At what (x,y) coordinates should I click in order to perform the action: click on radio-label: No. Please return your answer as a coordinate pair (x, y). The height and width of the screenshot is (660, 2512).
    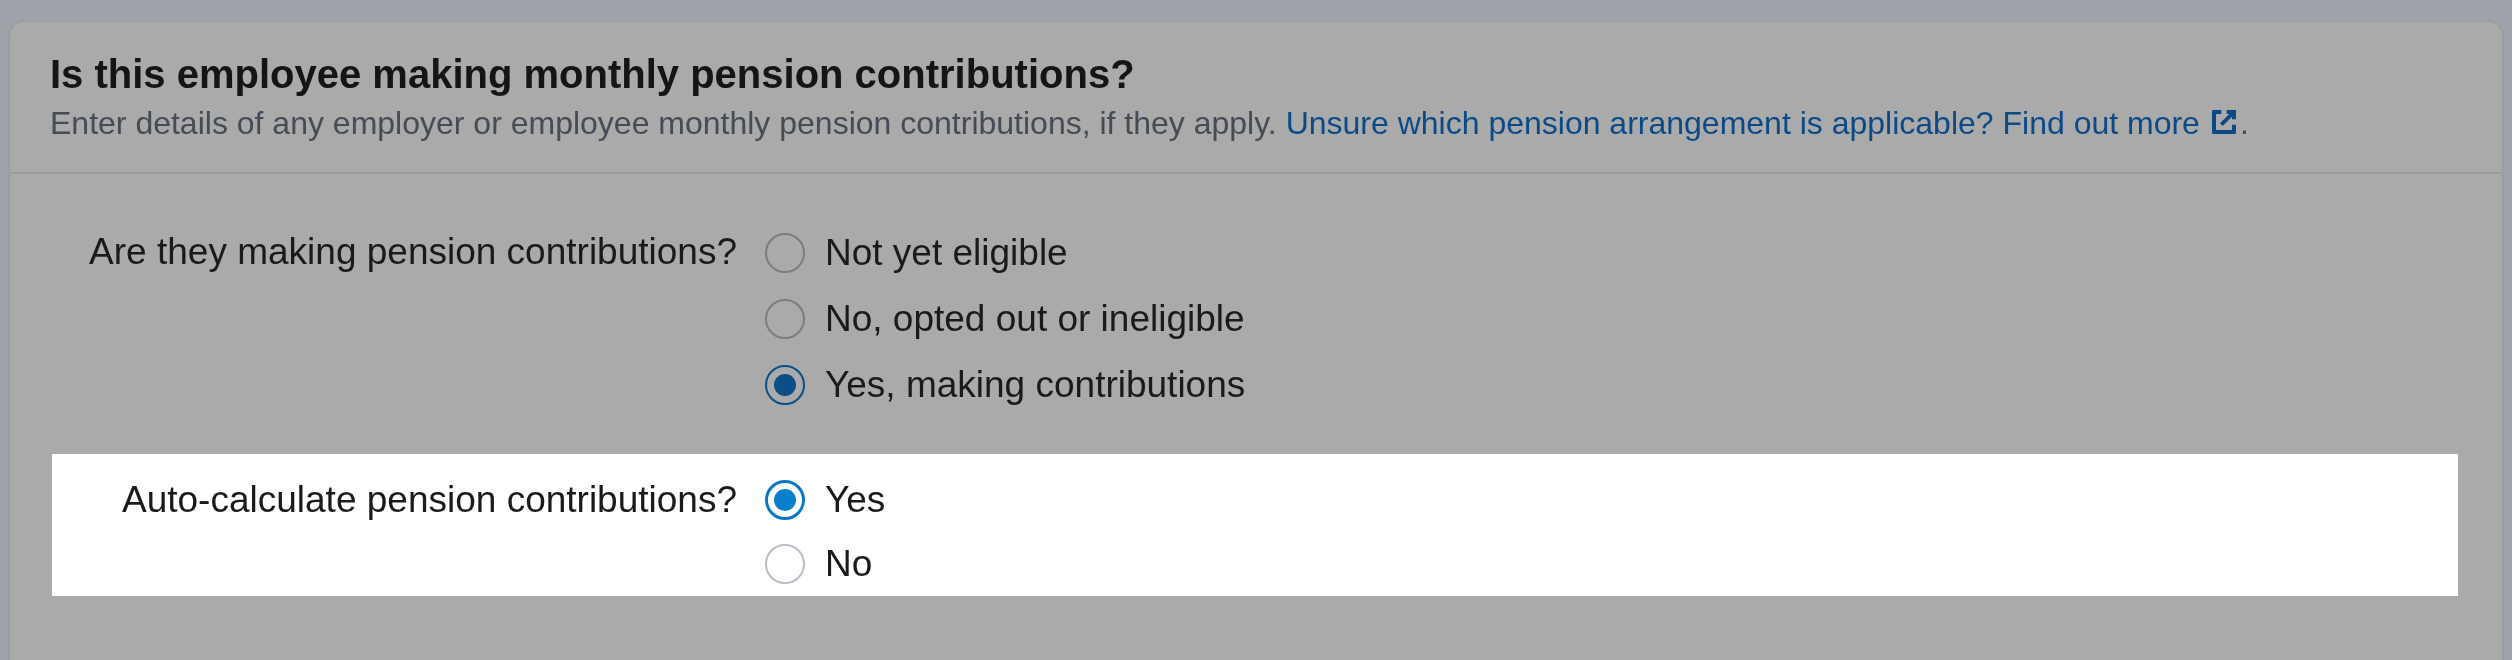
    Looking at the image, I should click on (849, 564).